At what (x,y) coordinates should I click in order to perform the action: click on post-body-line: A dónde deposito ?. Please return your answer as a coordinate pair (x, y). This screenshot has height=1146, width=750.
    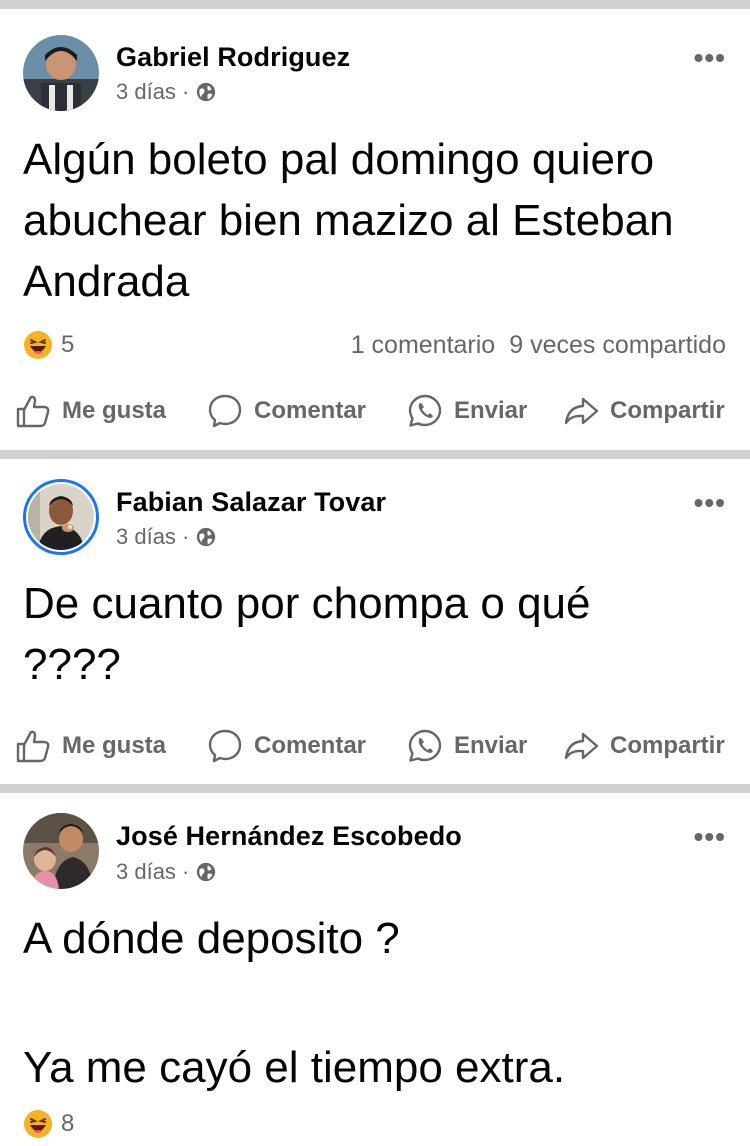
    Looking at the image, I should click on (211, 938).